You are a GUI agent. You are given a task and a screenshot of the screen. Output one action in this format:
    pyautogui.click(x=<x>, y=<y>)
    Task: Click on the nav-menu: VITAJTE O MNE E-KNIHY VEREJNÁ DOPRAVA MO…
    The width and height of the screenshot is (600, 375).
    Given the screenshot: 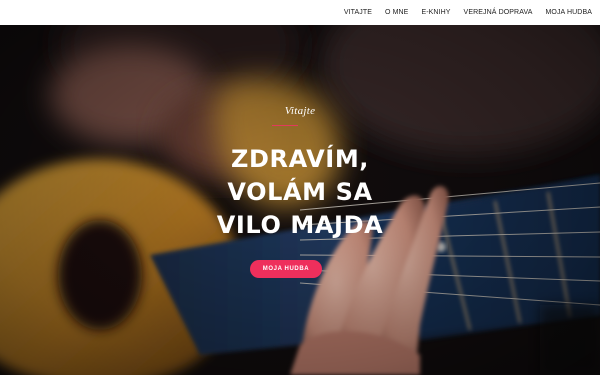 What is the action you would take?
    pyautogui.click(x=468, y=12)
    